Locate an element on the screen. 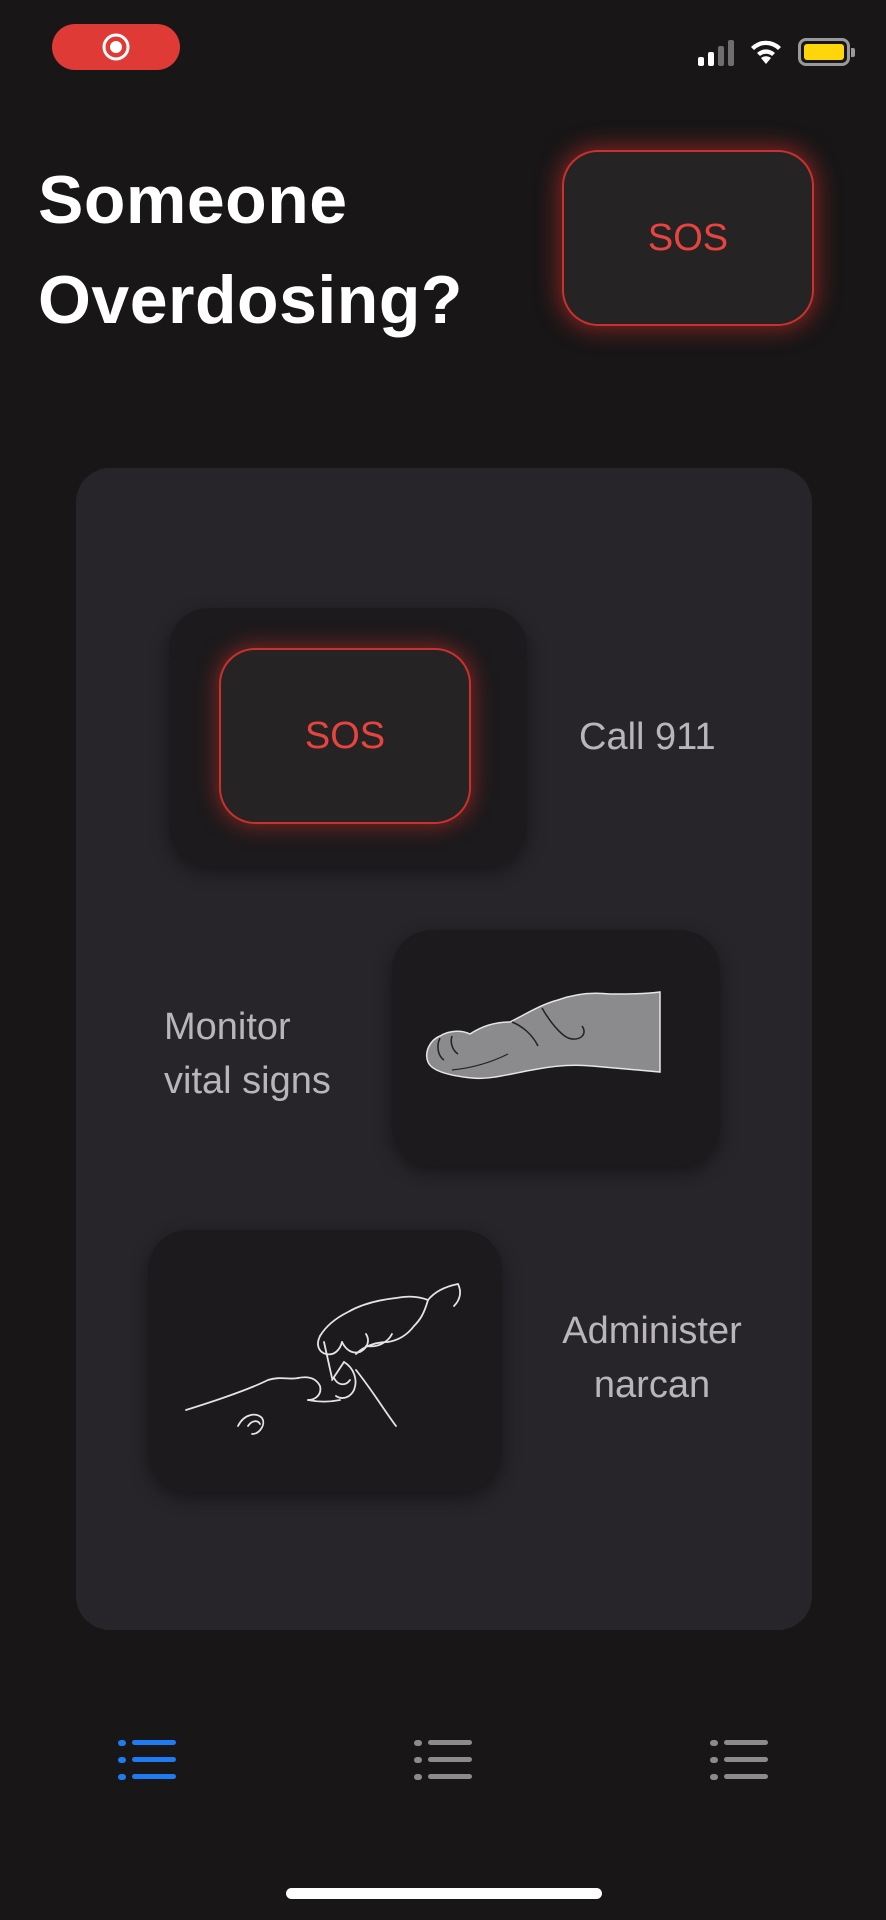 The width and height of the screenshot is (886, 1920). page-title: Someone Overdosing? is located at coordinates (288, 250).